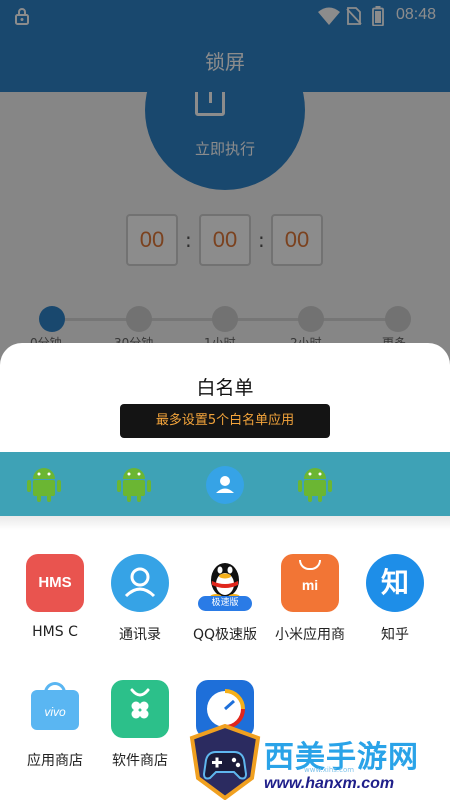 The width and height of the screenshot is (450, 800). Describe the element at coordinates (140, 709) in the screenshot. I see `clover-icon` at that location.